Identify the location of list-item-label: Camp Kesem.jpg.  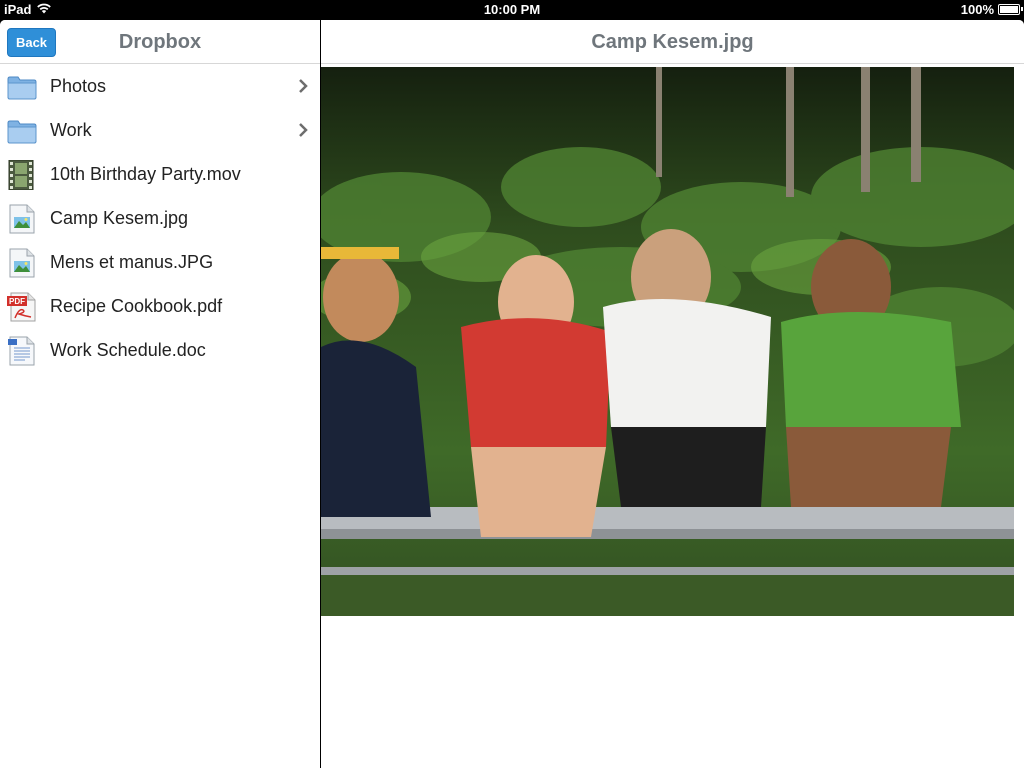
(119, 218).